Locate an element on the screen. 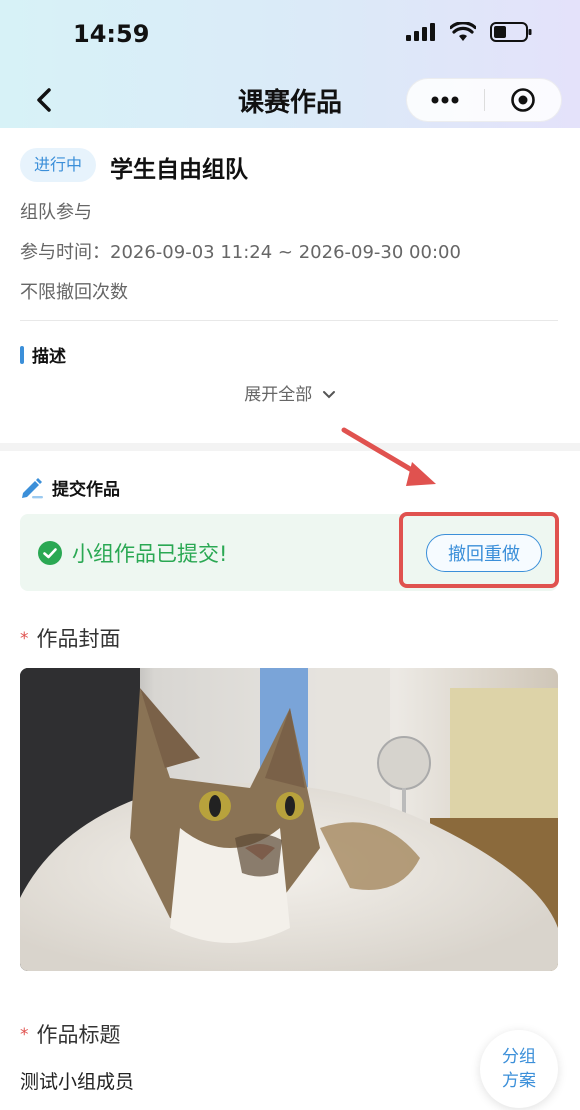 The height and width of the screenshot is (1110, 580). expand-all-label: 展开全部 is located at coordinates (278, 395).